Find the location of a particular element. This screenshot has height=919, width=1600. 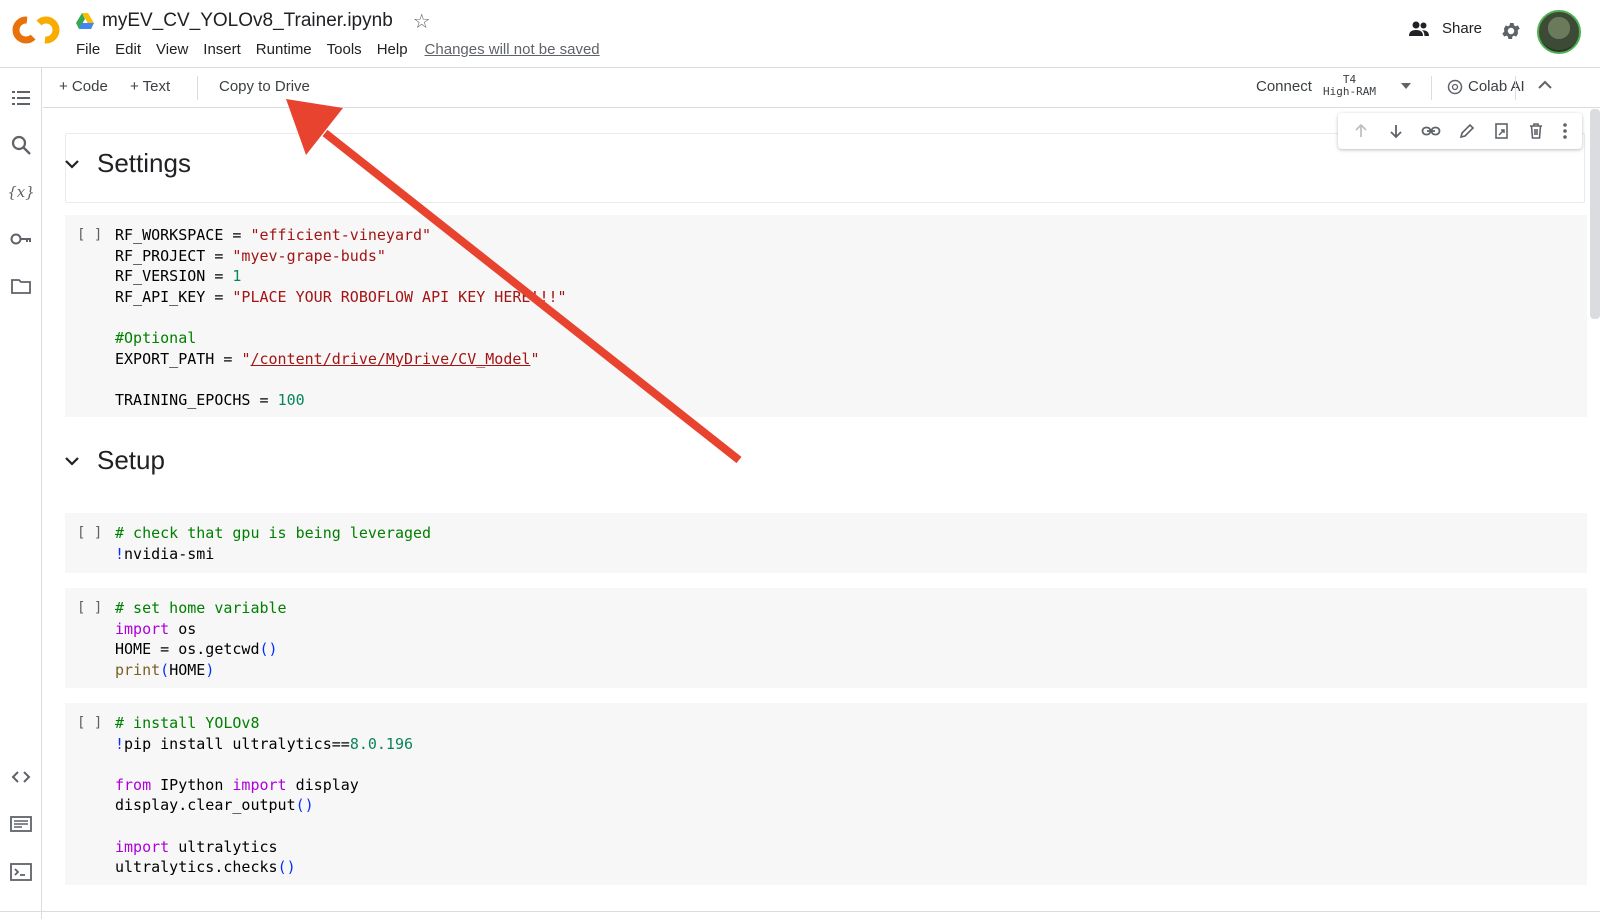

star-icon: ☆ is located at coordinates (422, 21).